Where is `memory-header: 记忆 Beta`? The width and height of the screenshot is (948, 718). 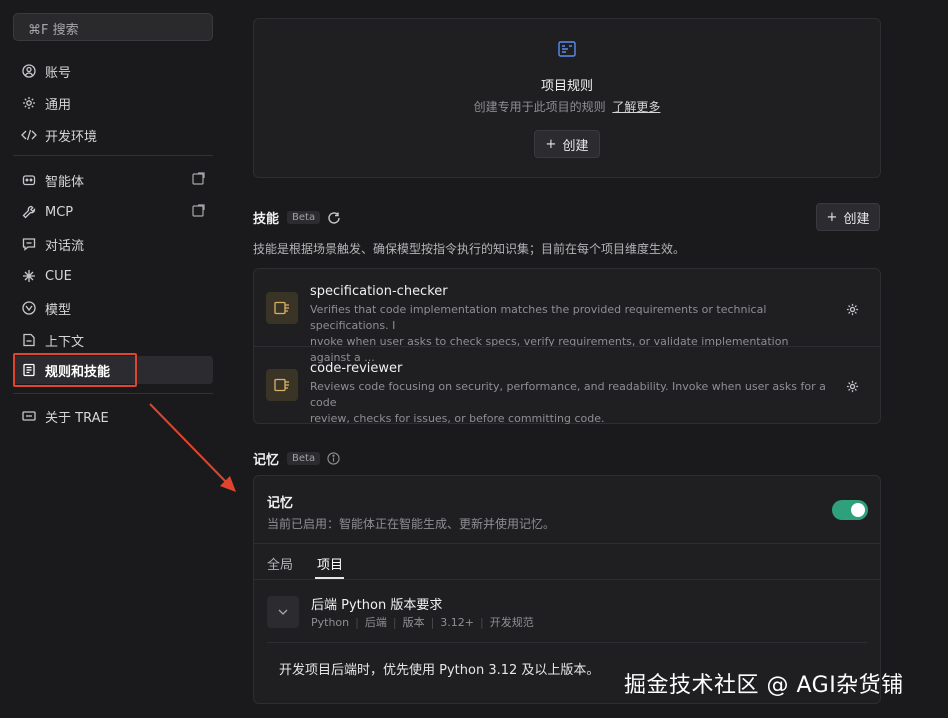
memory-header: 记忆 Beta is located at coordinates (296, 458).